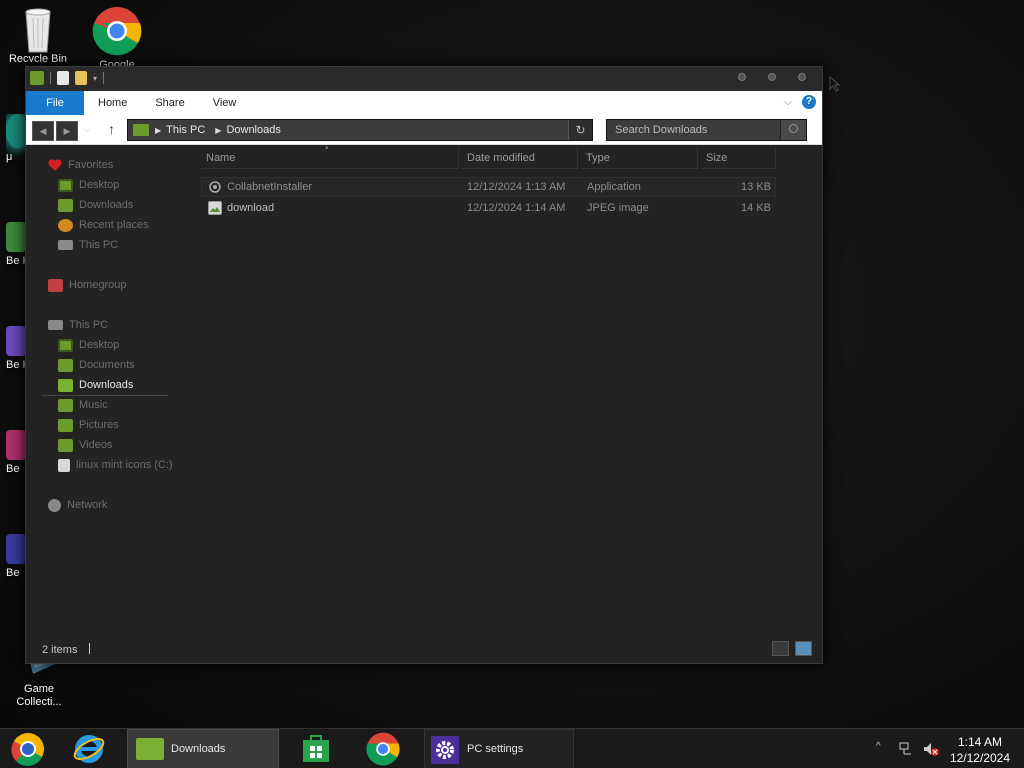  What do you see at coordinates (780, 648) in the screenshot?
I see `details-view-icon` at bounding box center [780, 648].